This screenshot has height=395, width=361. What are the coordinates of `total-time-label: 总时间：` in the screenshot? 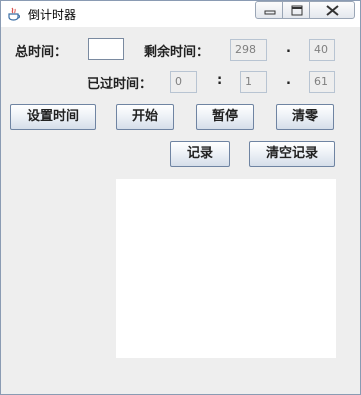 It's located at (41, 52).